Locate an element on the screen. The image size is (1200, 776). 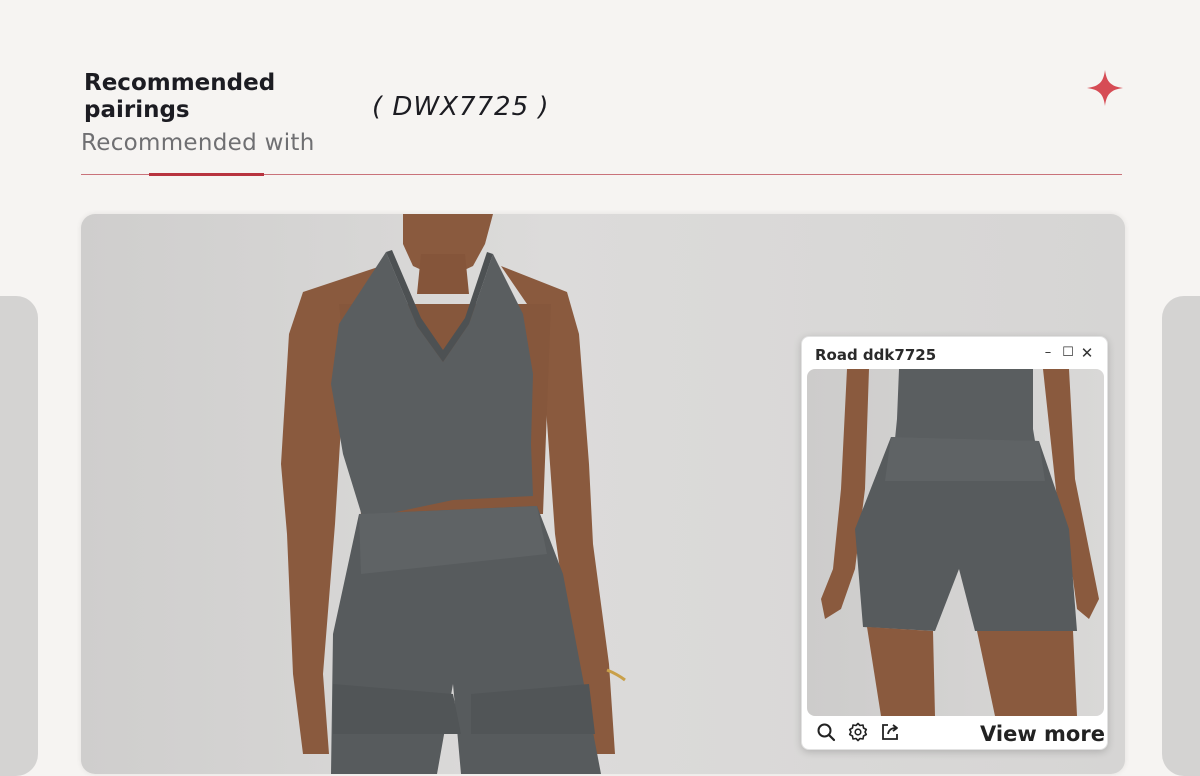
four-point-star-icon is located at coordinates (1105, 88).